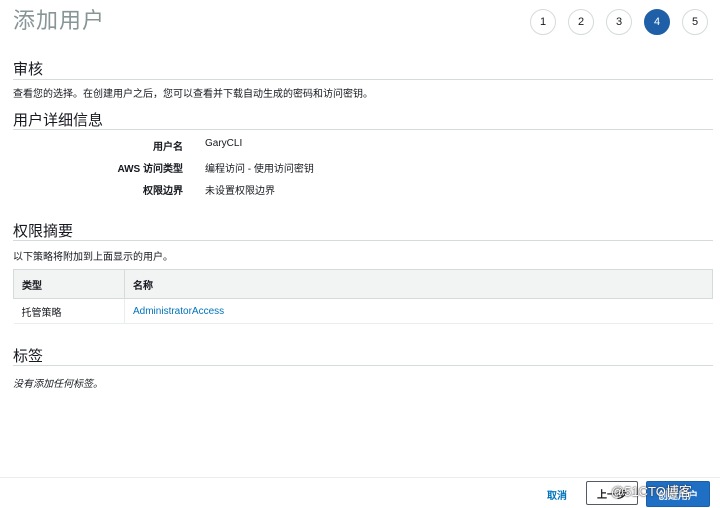 The height and width of the screenshot is (508, 720). I want to click on footer-divider, so click(360, 477).